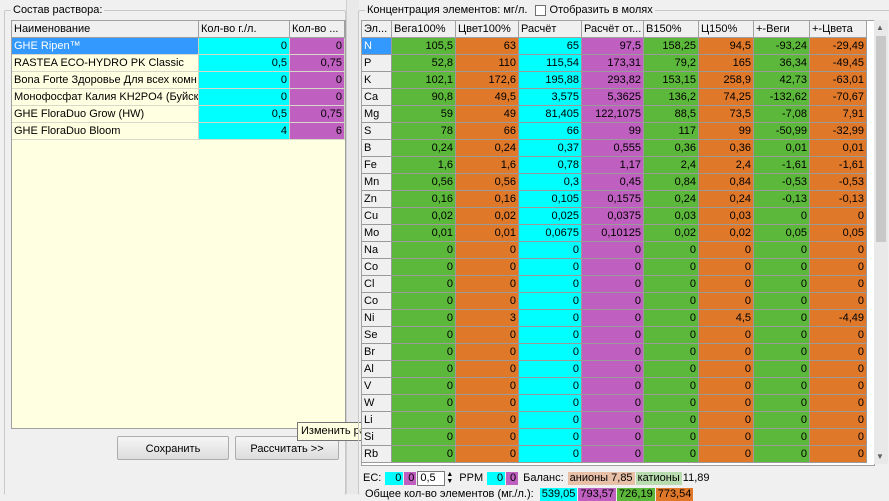  Describe the element at coordinates (424, 97) in the screenshot. I see `vega100-cell: 90,8` at that location.